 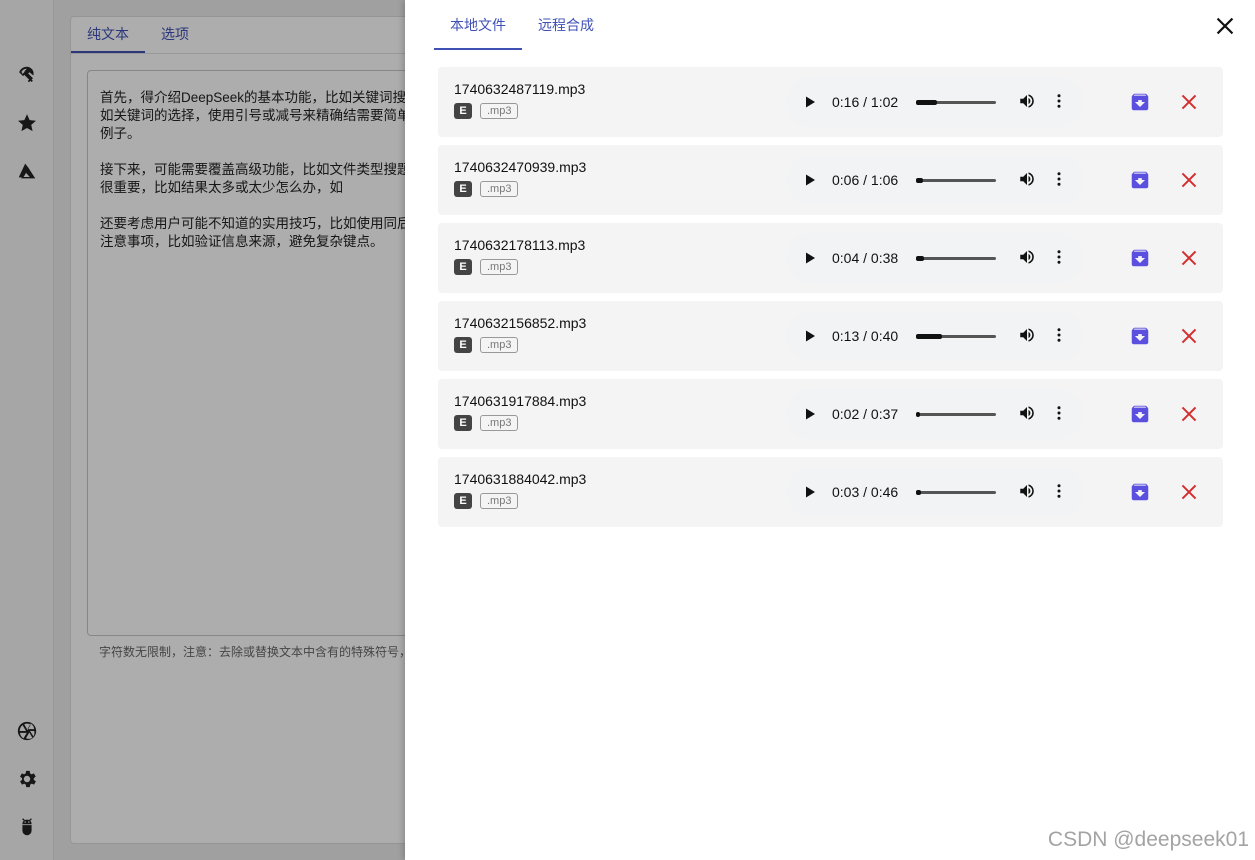 I want to click on file-row: 1740631884042.mp3 E .mp3 0:03 / 0:46, so click(x=830, y=492).